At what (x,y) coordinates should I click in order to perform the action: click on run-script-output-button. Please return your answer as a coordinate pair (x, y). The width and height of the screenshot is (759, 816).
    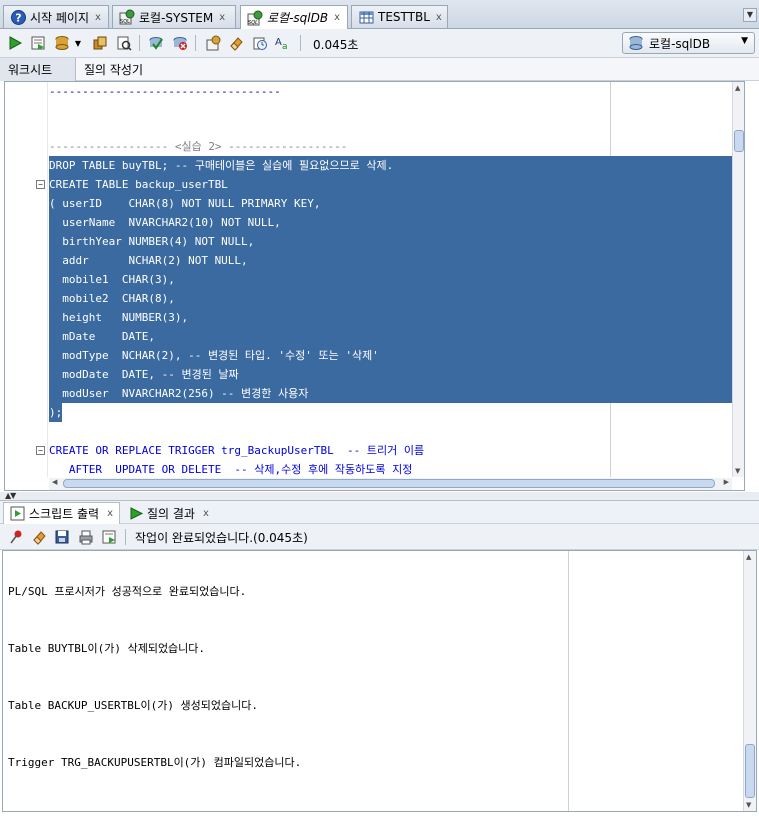
    Looking at the image, I should click on (109, 537).